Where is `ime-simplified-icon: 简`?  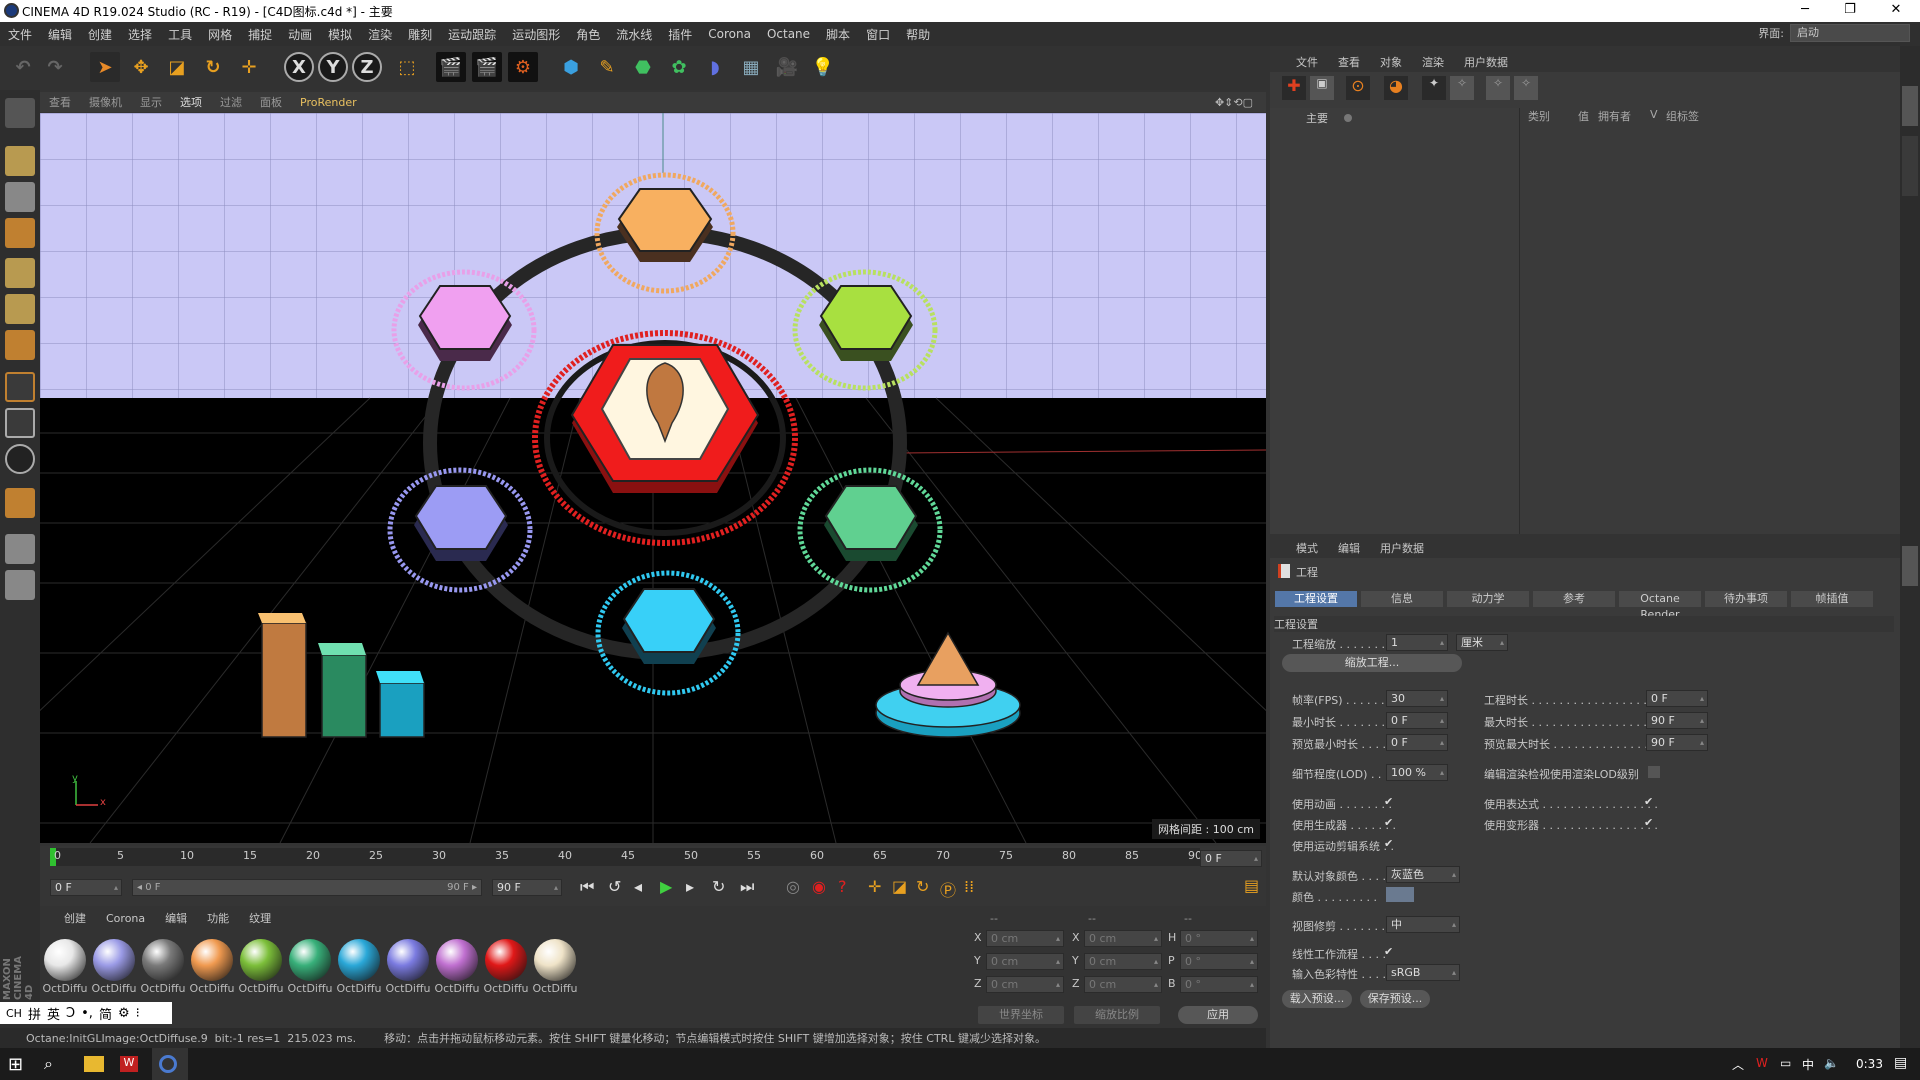
ime-simplified-icon: 简 is located at coordinates (105, 1013).